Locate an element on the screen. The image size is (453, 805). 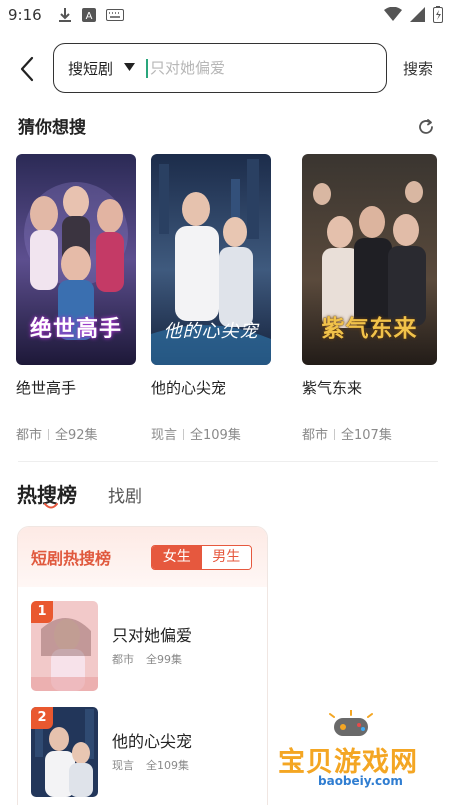
drama-meta: 现言 全109集 is located at coordinates (196, 433).